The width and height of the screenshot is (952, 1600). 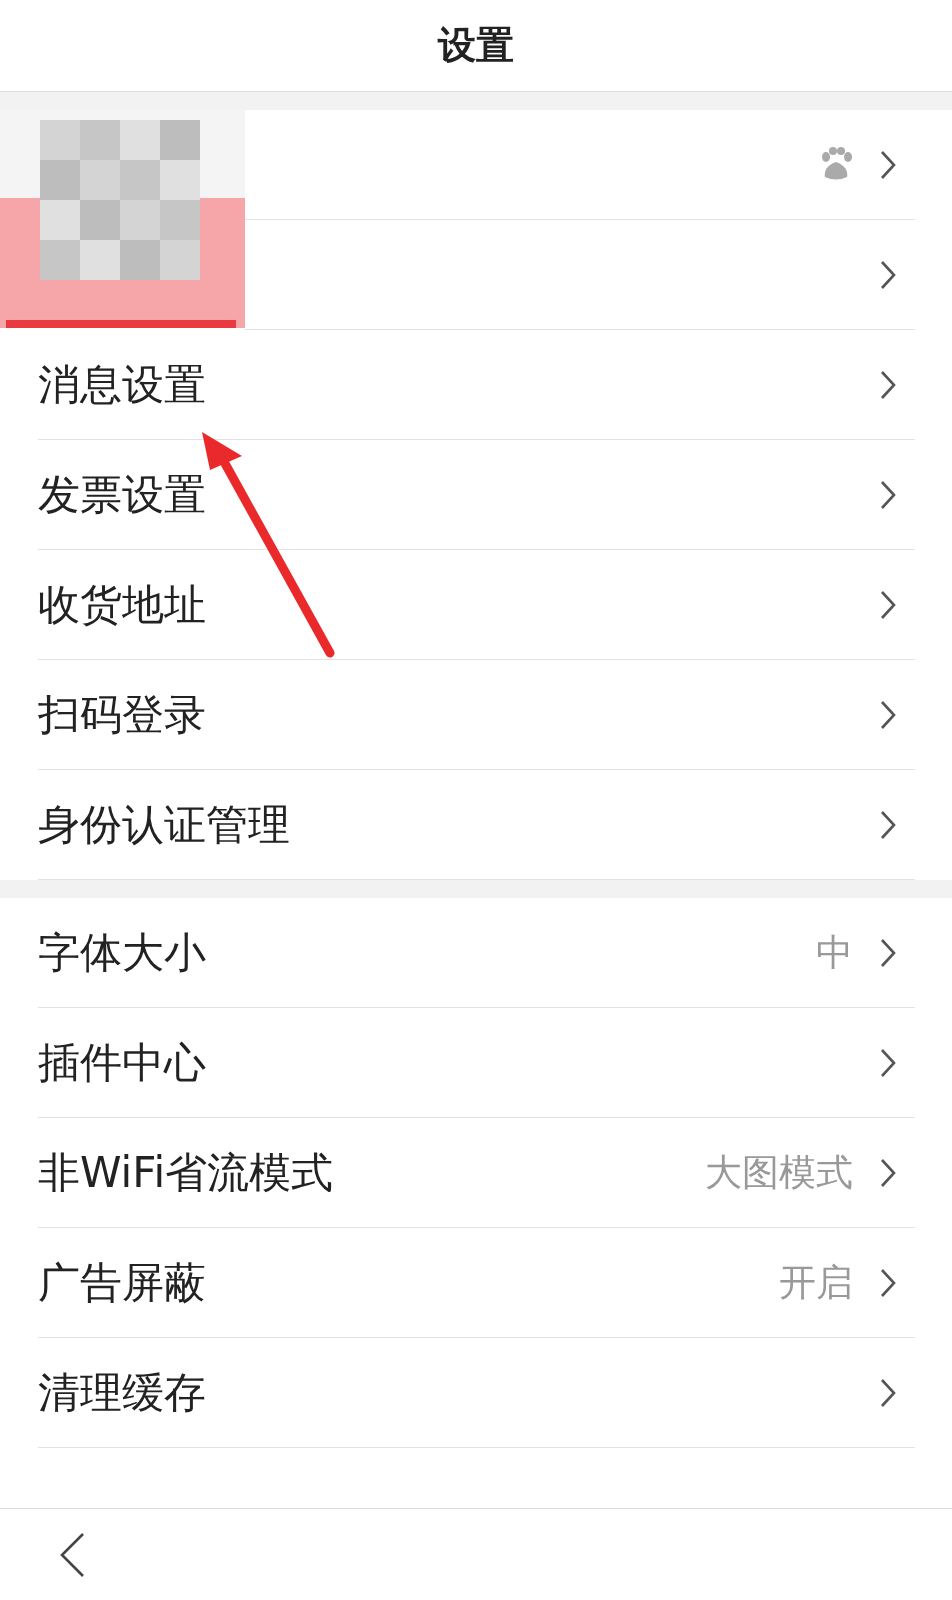 What do you see at coordinates (122, 604) in the screenshot?
I see `row-label: 收货地址` at bounding box center [122, 604].